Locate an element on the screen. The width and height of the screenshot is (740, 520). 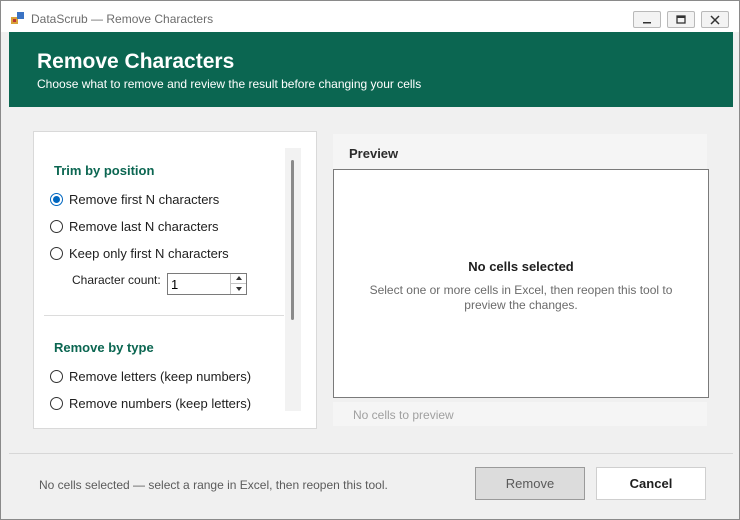
close-button is located at coordinates (715, 19).